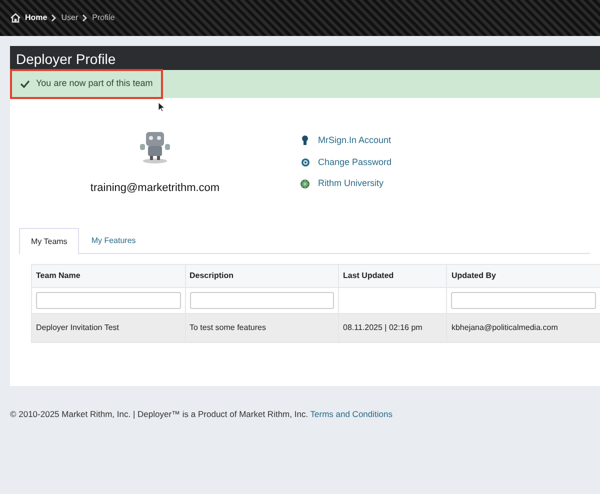 Image resolution: width=600 pixels, height=494 pixels. I want to click on profile-link: Change Password, so click(355, 162).